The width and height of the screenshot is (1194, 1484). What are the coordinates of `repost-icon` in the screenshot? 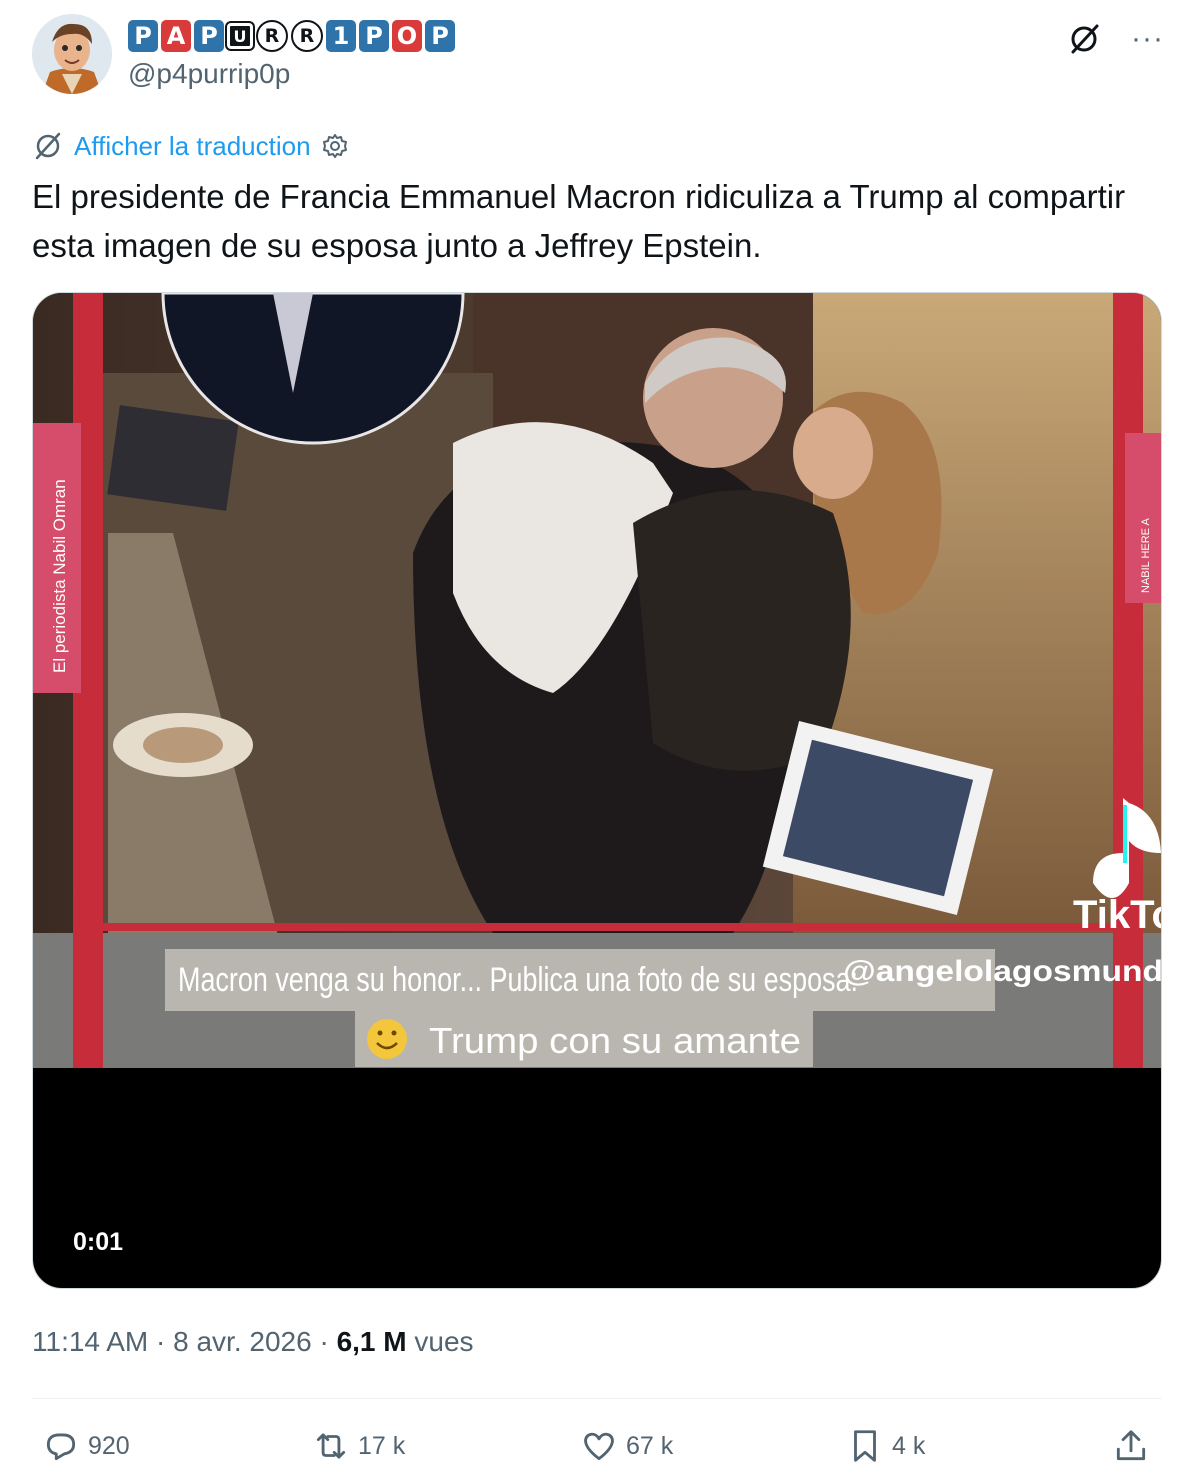 It's located at (331, 1446).